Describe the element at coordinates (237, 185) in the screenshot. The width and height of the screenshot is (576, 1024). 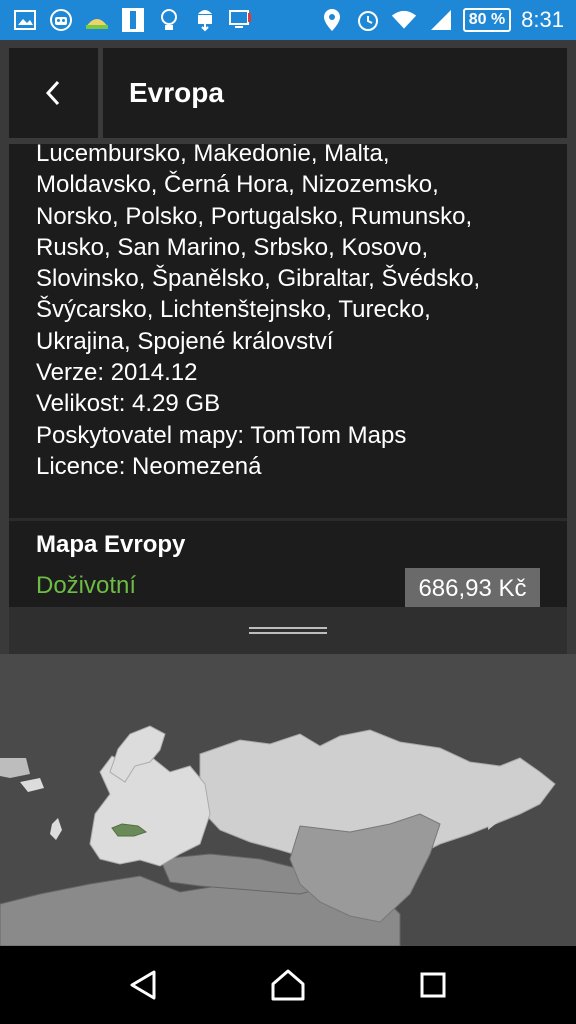
I see `detail-line: Moldavsko, Černá Hora, Nizozemsko,` at that location.